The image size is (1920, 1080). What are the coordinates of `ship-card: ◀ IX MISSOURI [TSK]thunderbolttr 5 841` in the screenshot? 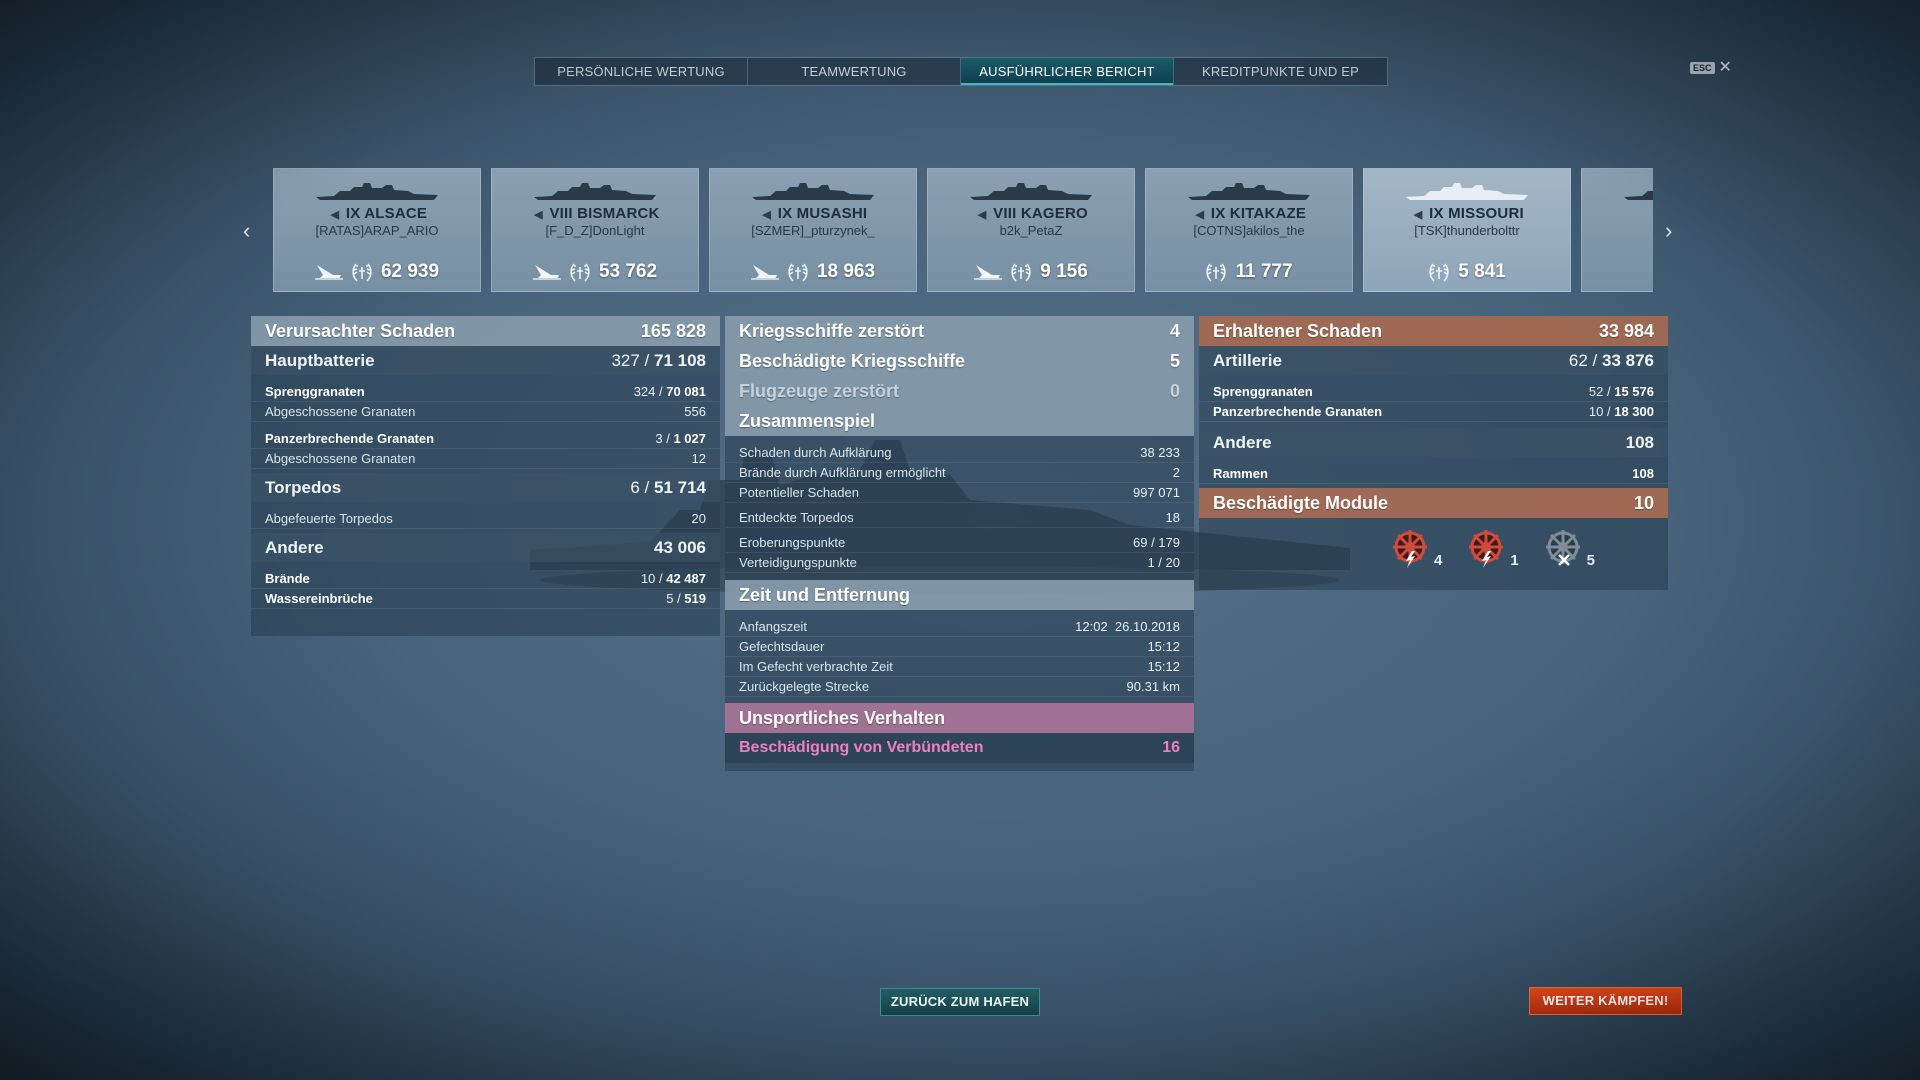 It's located at (1467, 230).